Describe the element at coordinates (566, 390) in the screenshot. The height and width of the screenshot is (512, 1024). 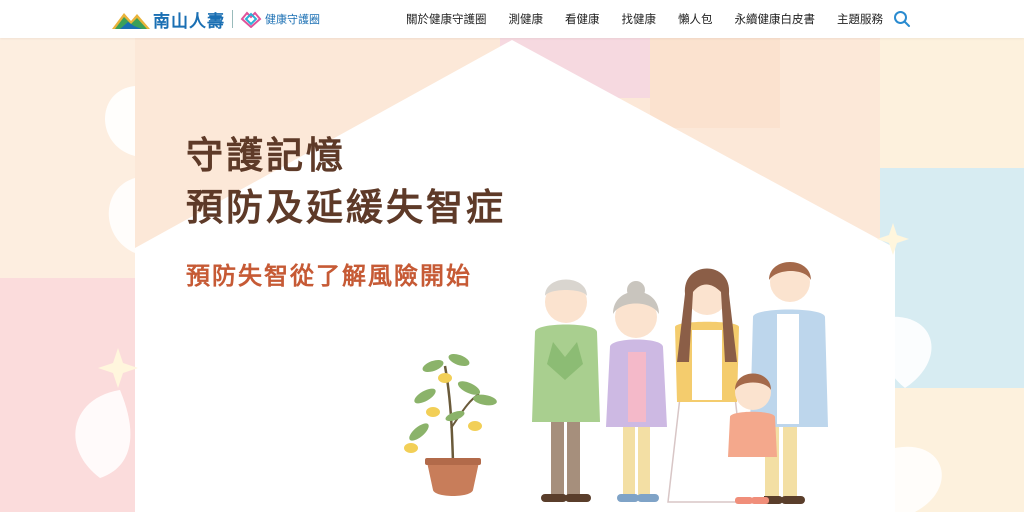
I see `grandpa-figure` at that location.